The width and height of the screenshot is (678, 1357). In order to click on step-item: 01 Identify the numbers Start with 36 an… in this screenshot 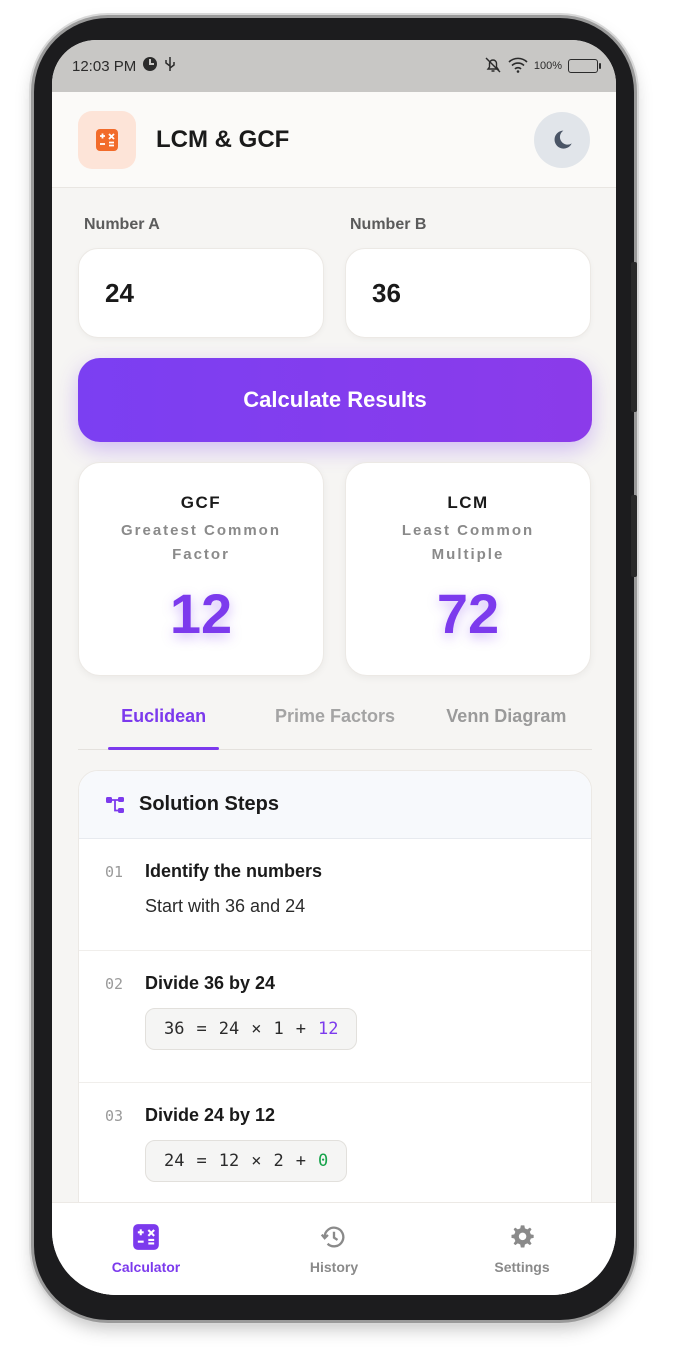, I will do `click(335, 895)`.